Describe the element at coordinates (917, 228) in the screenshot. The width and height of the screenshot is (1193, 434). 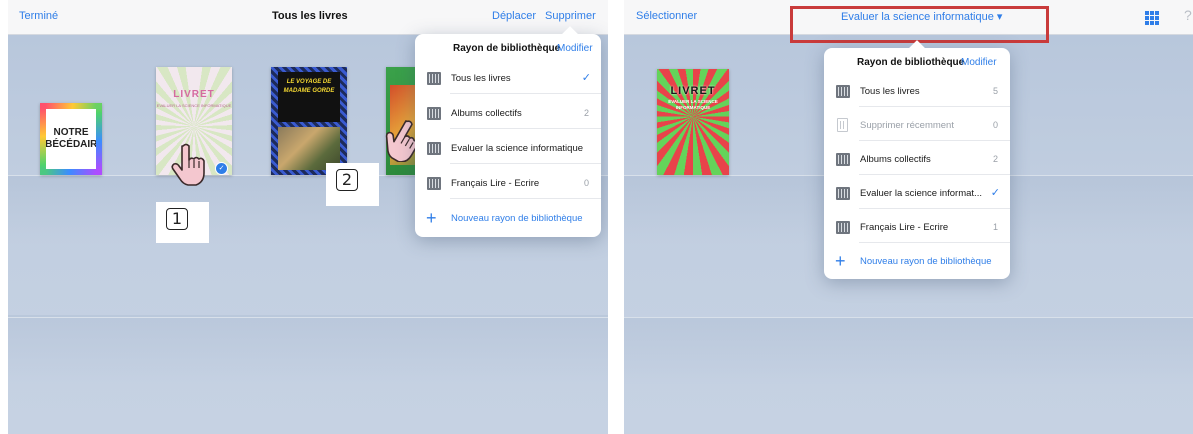
I see `shelf-item-francais: Français Lire - Ecrire 1` at that location.